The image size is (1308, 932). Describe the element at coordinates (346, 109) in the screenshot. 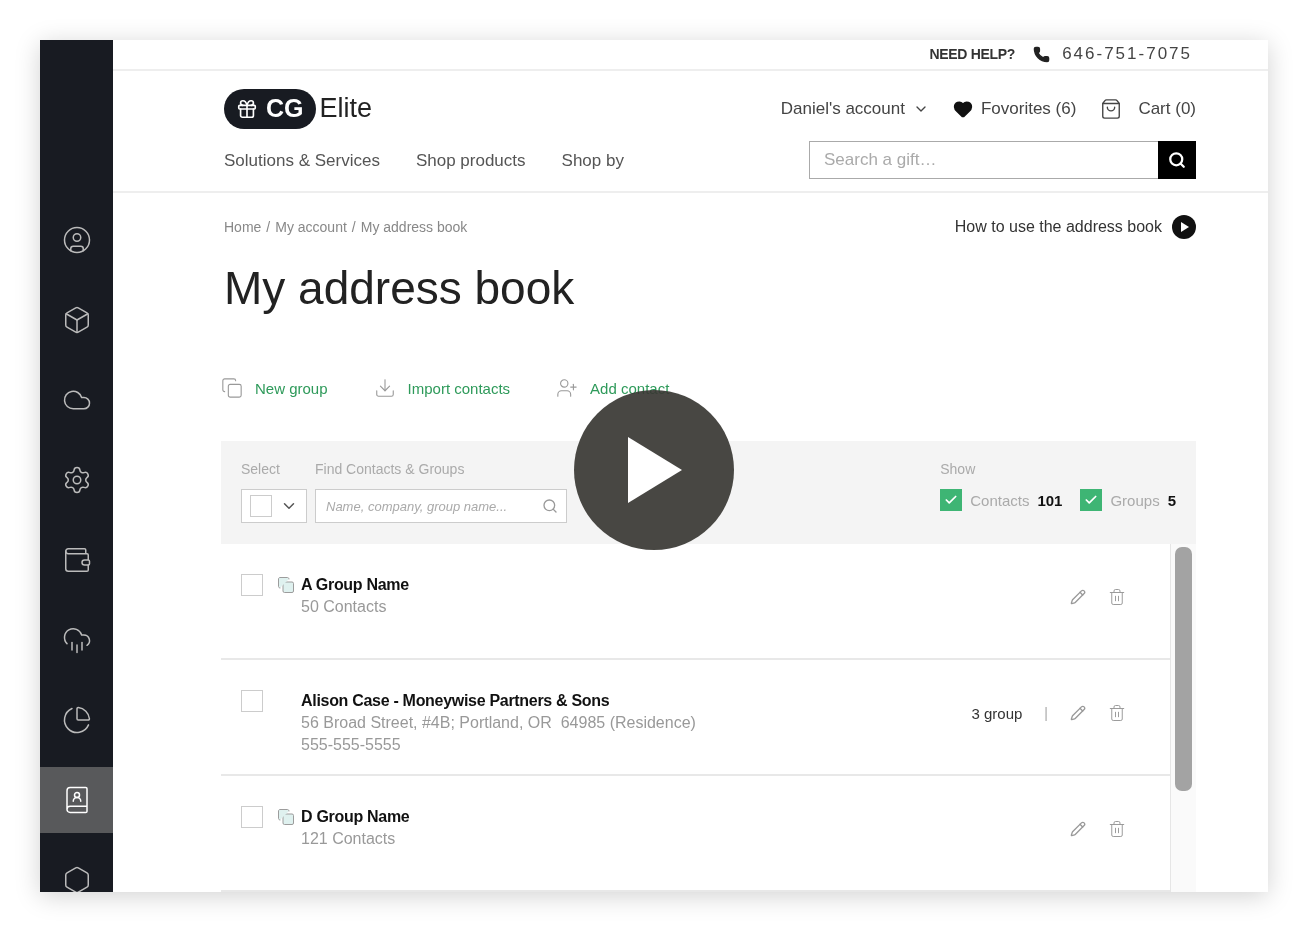

I see `logo-name: Elite` at that location.